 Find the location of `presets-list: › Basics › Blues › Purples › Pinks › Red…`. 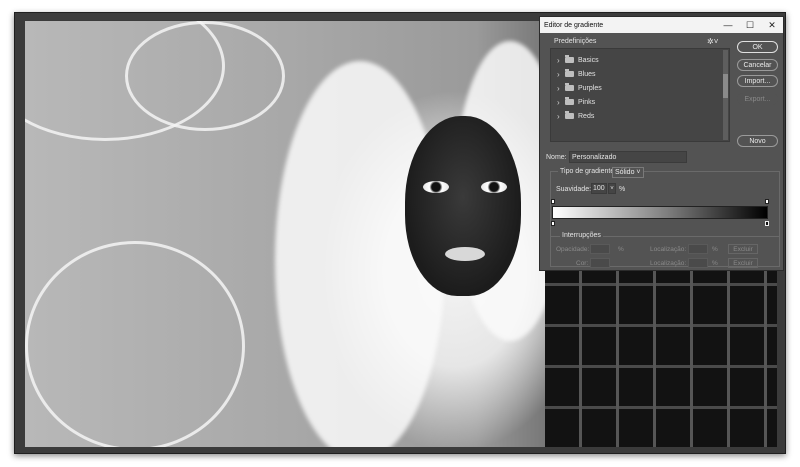

presets-list: › Basics › Blues › Purples › Pinks › Red… is located at coordinates (640, 95).